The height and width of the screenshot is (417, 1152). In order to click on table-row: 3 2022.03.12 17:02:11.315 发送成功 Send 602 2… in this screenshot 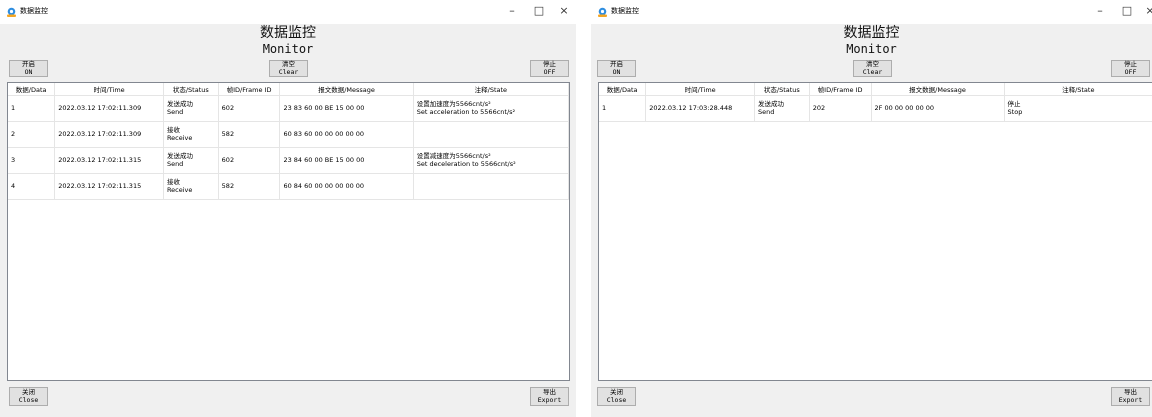, I will do `click(288, 160)`.